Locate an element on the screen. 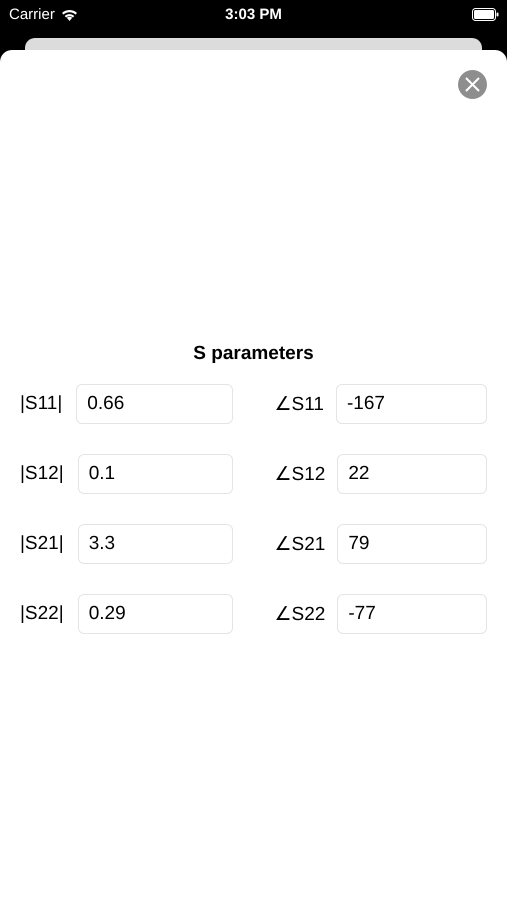 The height and width of the screenshot is (900, 507). magnitude-label: |S12| is located at coordinates (42, 474).